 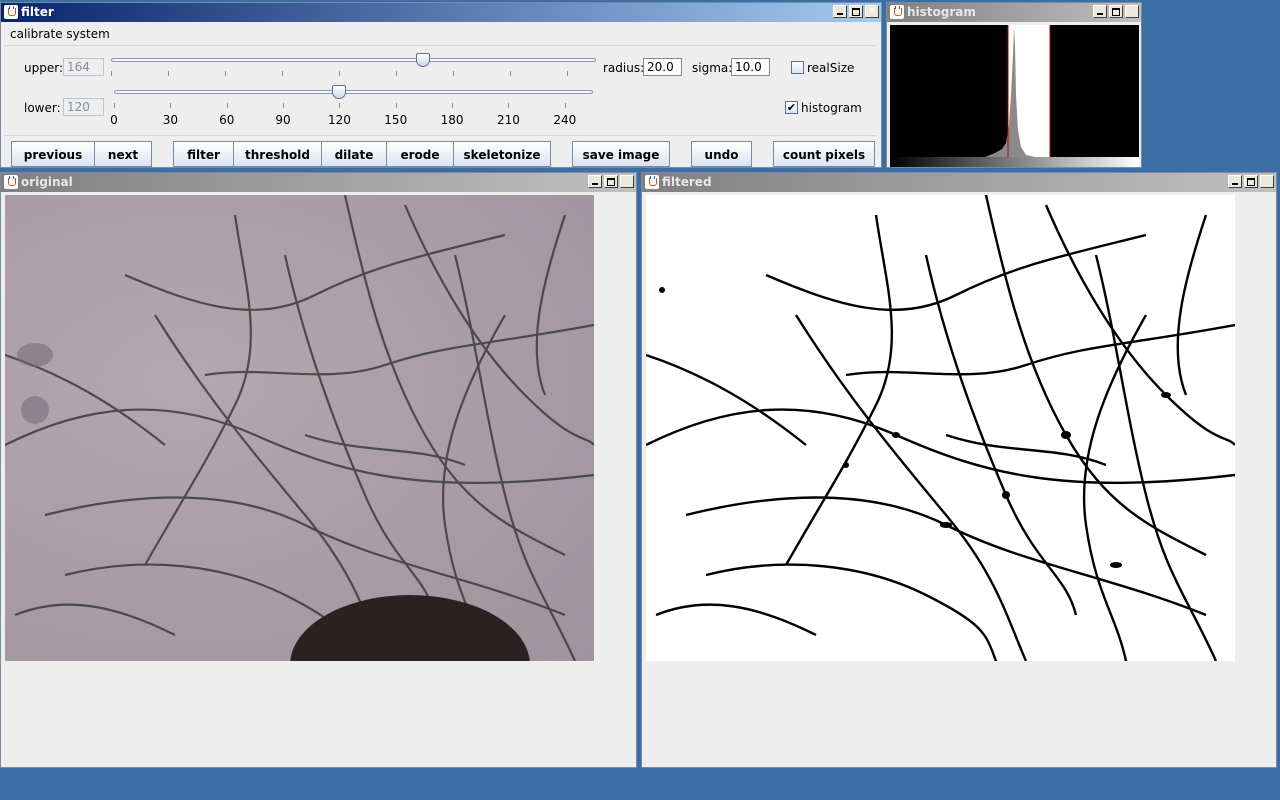 I want to click on histogram-checkbox: ✔, so click(x=791, y=107).